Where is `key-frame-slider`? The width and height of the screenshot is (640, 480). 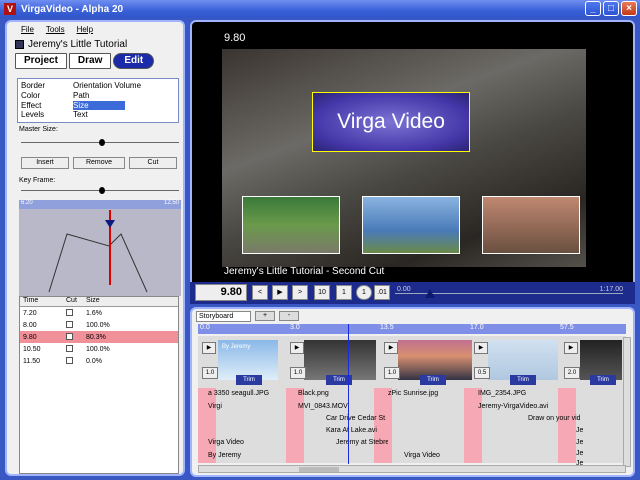
key-frame-slider is located at coordinates (100, 190).